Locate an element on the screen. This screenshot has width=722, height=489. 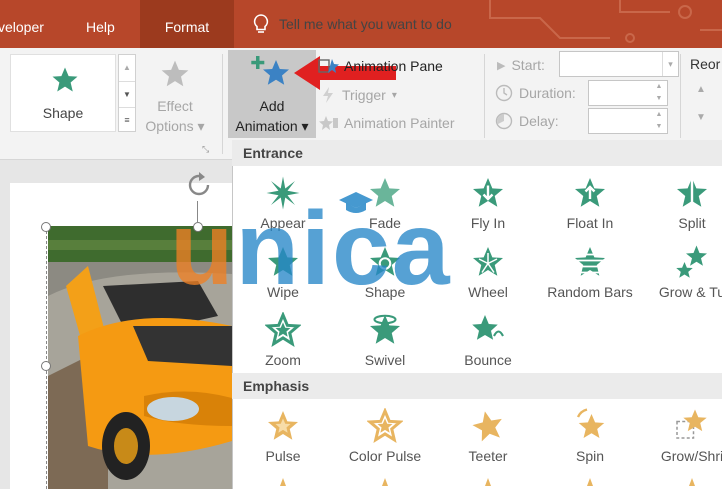
anim-zoom: Zoom is located at coordinates (283, 340).